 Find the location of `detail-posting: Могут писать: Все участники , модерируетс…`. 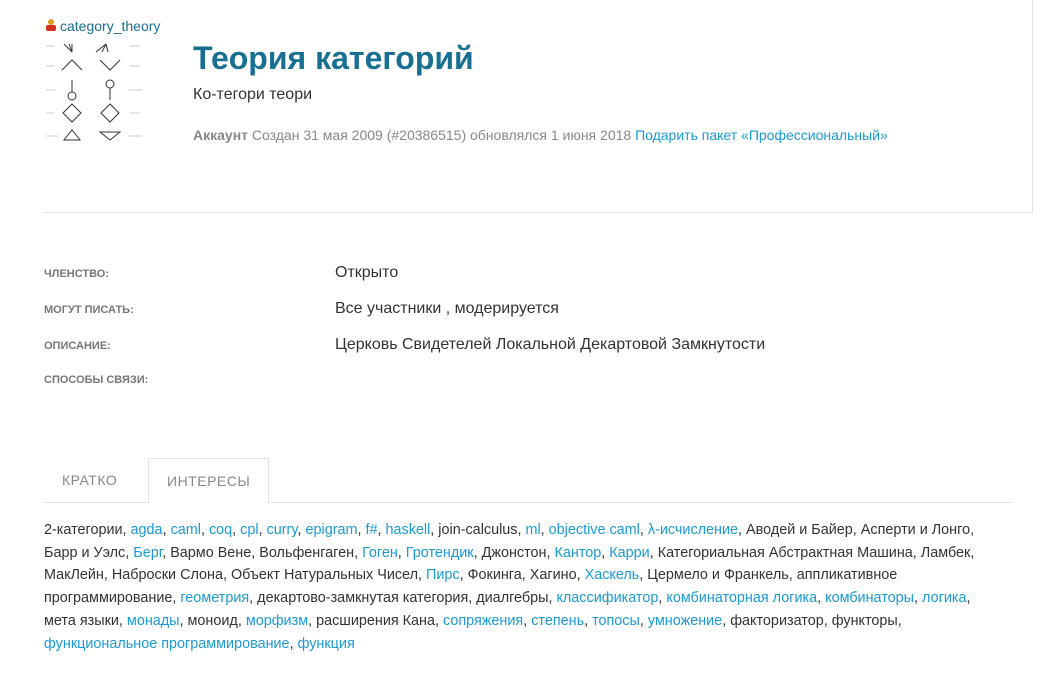

detail-posting: Могут писать: Все участники , модерируетс… is located at coordinates (301, 309).